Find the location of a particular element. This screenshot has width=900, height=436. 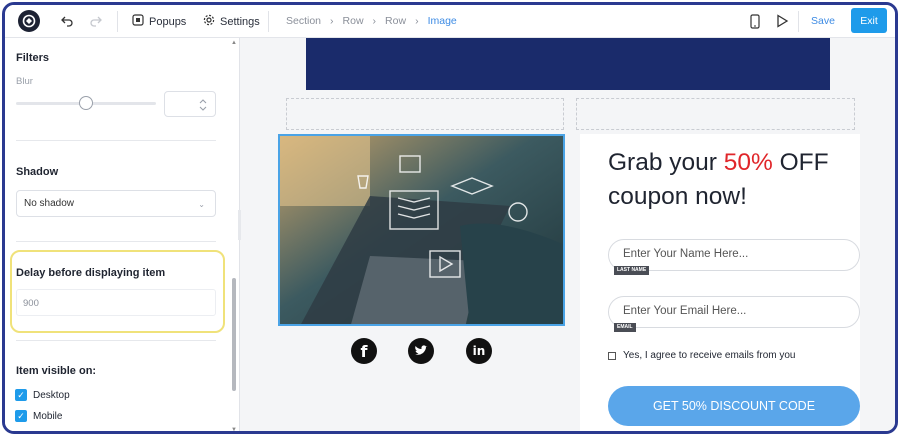

stepper-arrows-icon is located at coordinates (203, 107).